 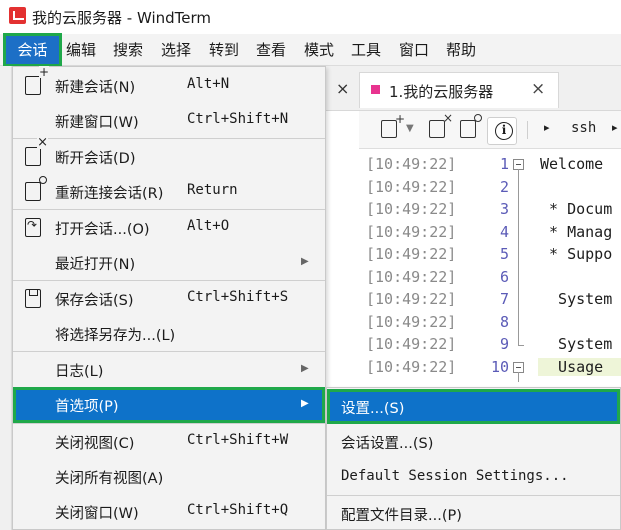 What do you see at coordinates (169, 369) in the screenshot?
I see `menu-item-log: 日志(L) ▶` at bounding box center [169, 369].